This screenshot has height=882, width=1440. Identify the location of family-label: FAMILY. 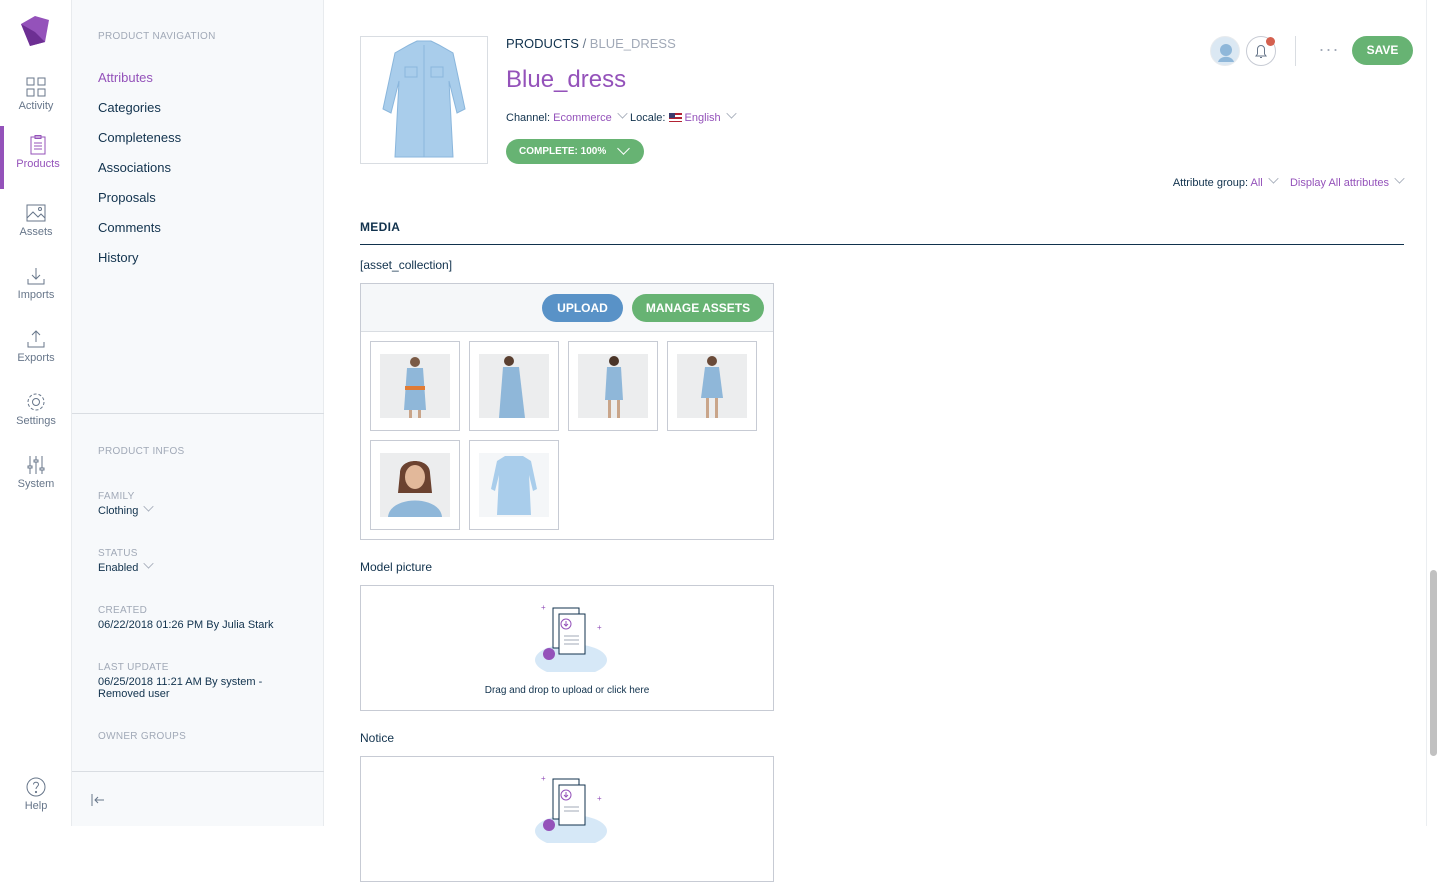
(116, 496).